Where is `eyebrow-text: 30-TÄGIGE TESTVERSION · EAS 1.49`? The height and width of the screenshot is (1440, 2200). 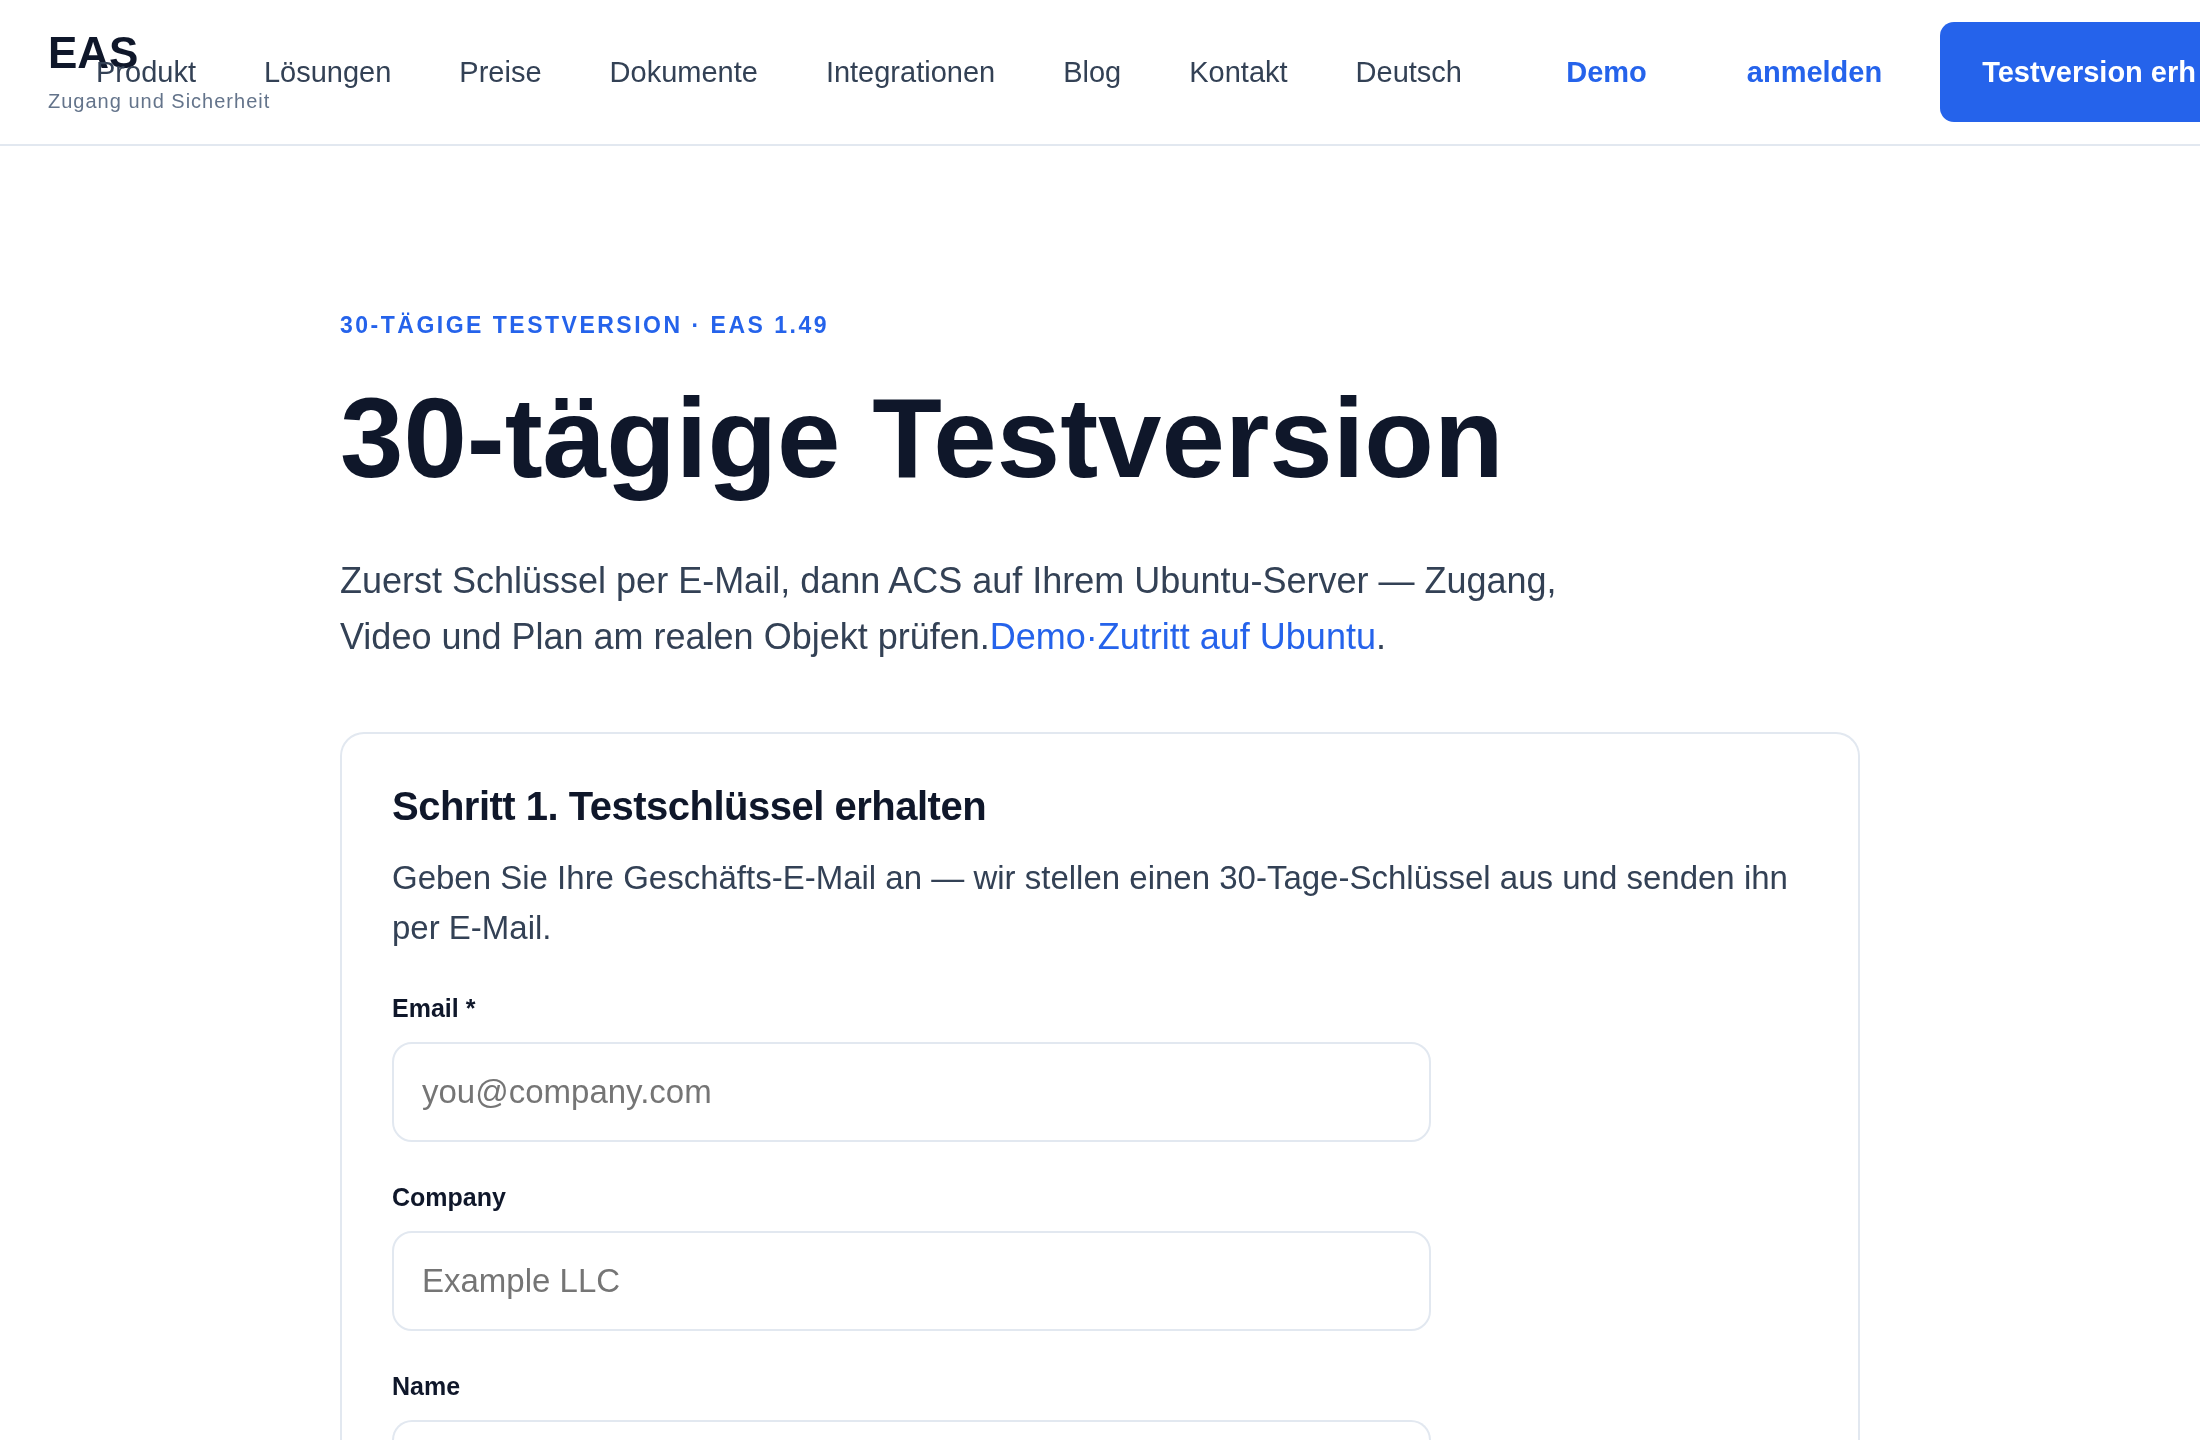 eyebrow-text: 30-TÄGIGE TESTVERSION · EAS 1.49 is located at coordinates (584, 325).